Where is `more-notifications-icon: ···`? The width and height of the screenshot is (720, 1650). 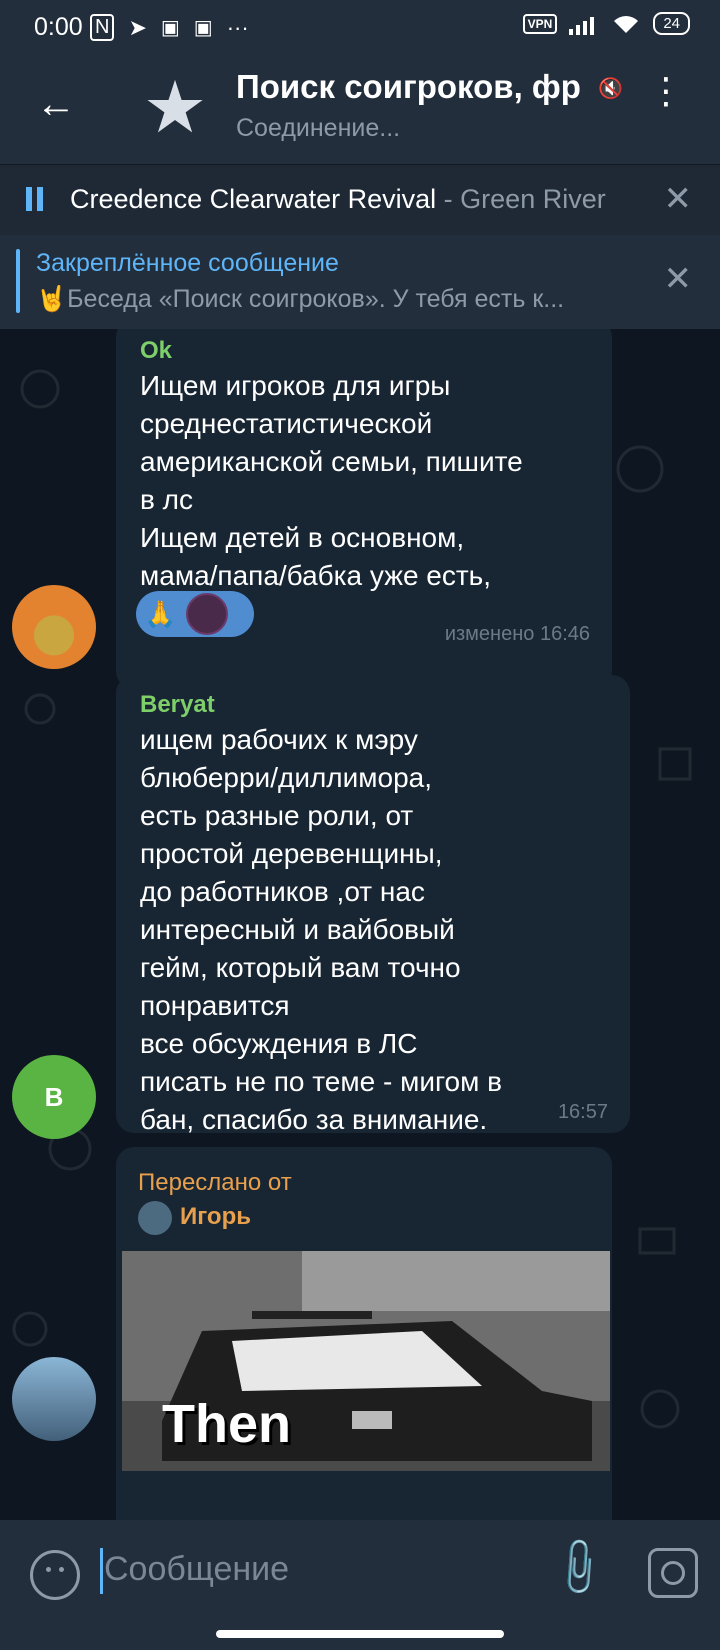 more-notifications-icon: ··· is located at coordinates (237, 27).